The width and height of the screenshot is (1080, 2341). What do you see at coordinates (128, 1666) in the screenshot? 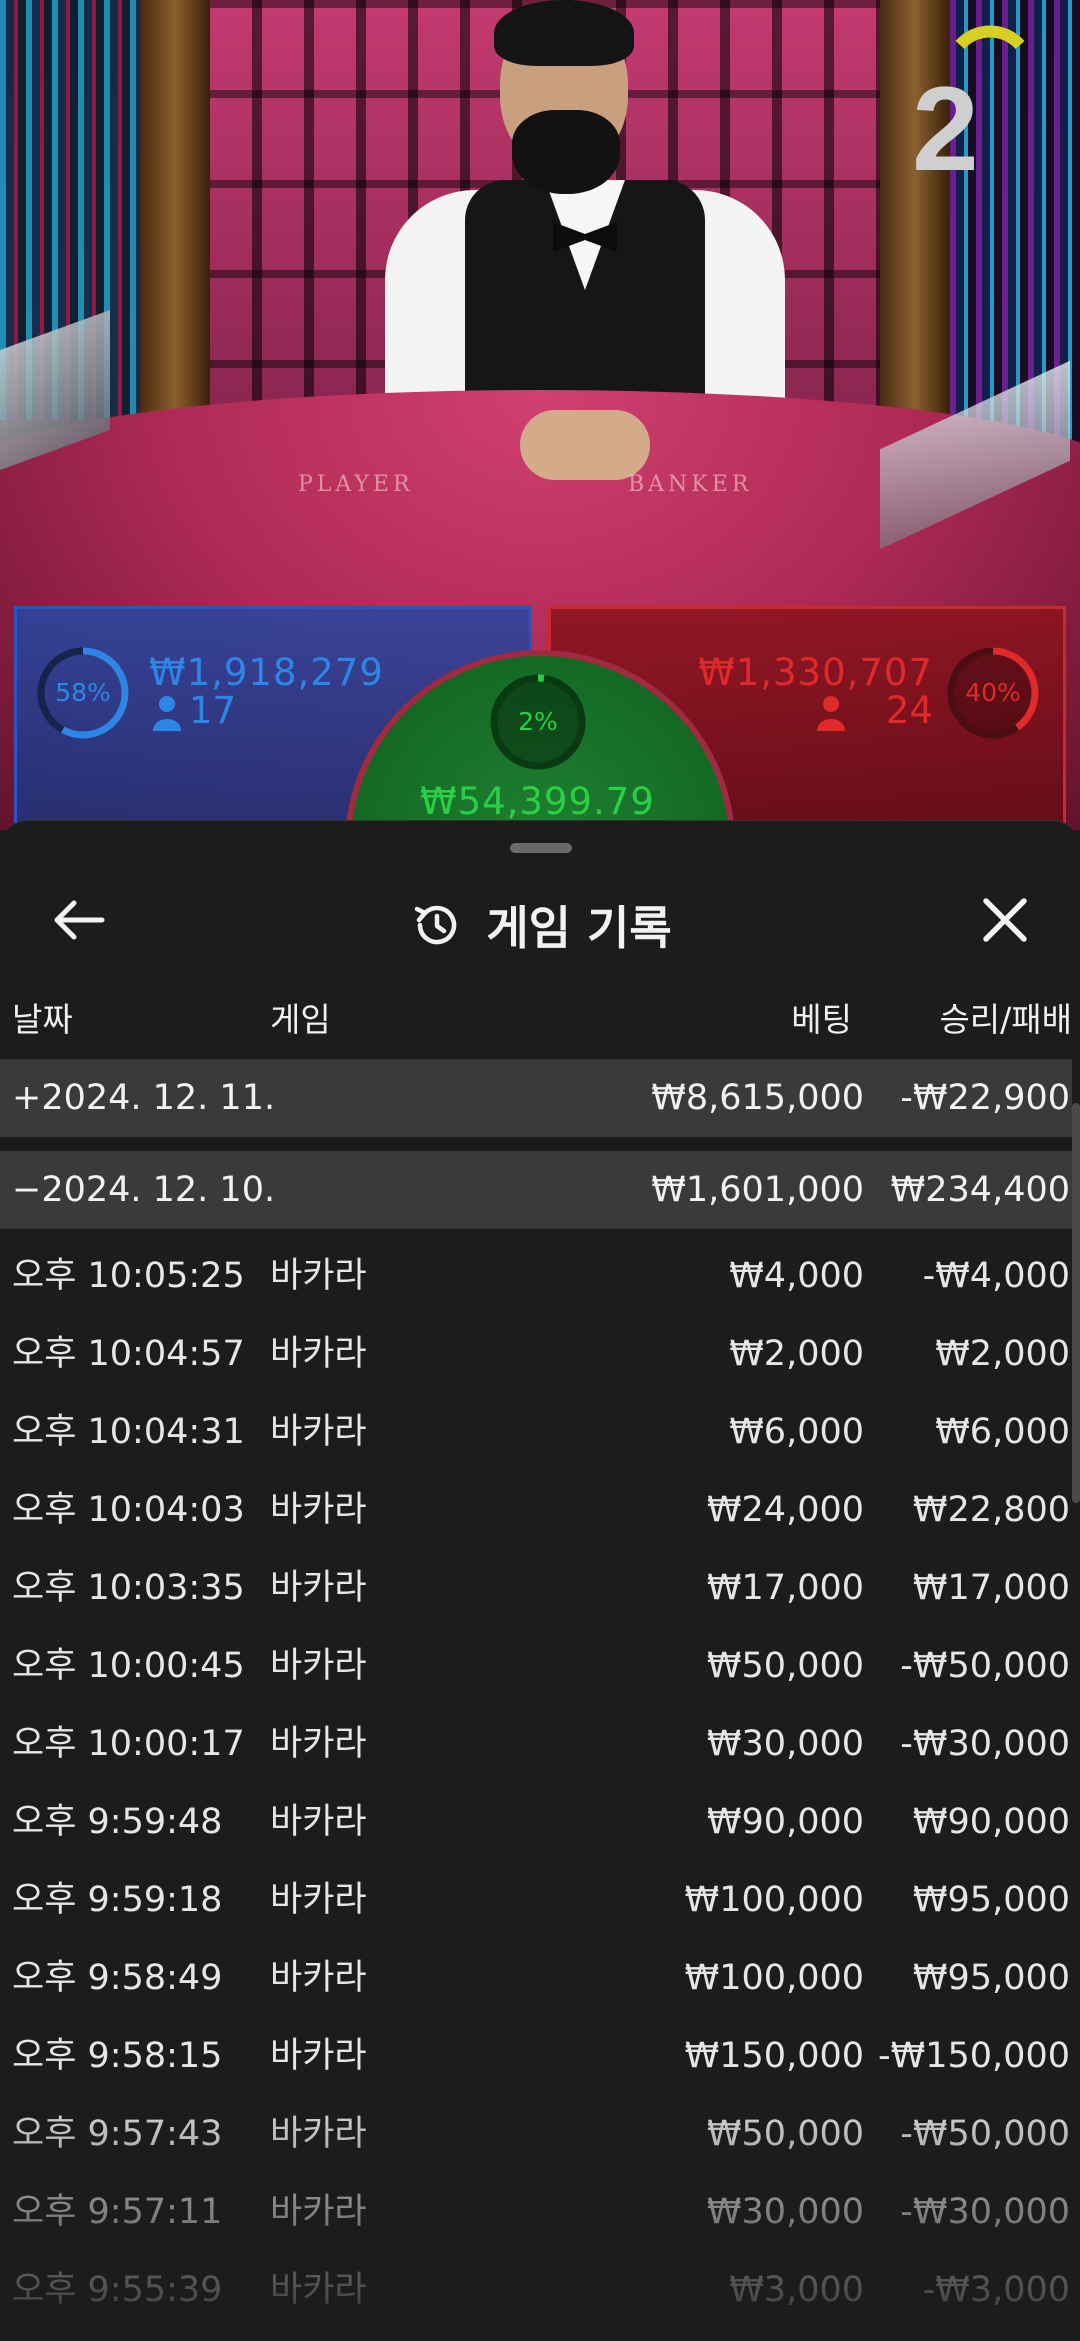
I see `row-time: 오후 10:00:45` at bounding box center [128, 1666].